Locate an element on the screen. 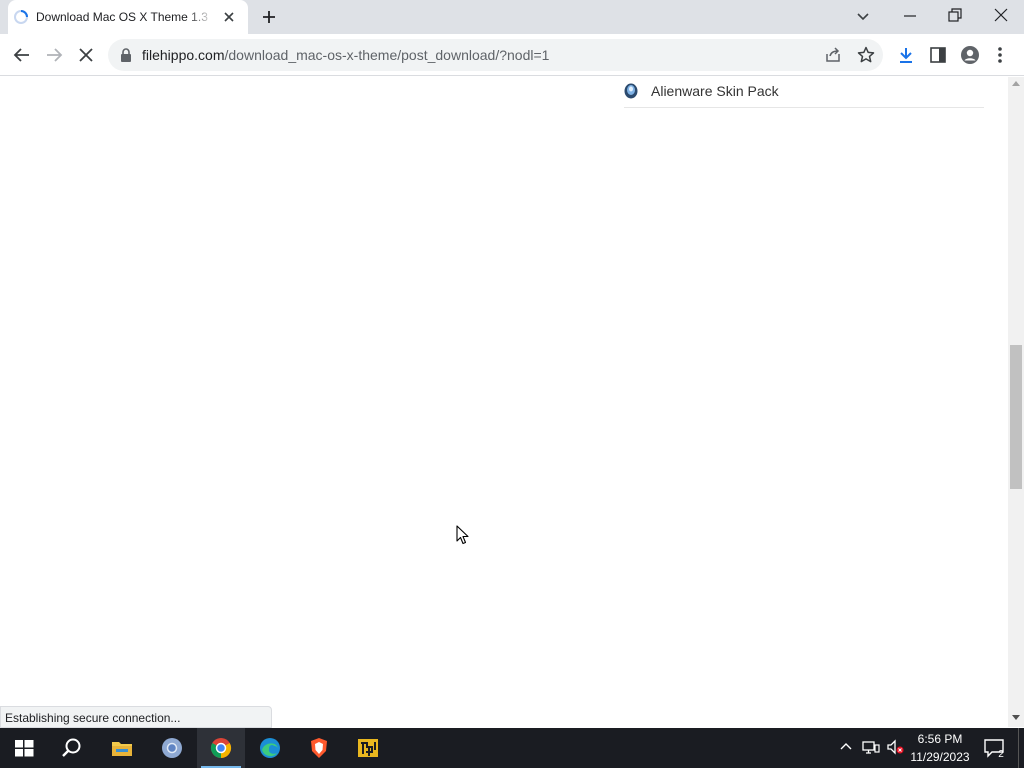 This screenshot has width=1024, height=768. mouse-cursor-icon is located at coordinates (463, 535).